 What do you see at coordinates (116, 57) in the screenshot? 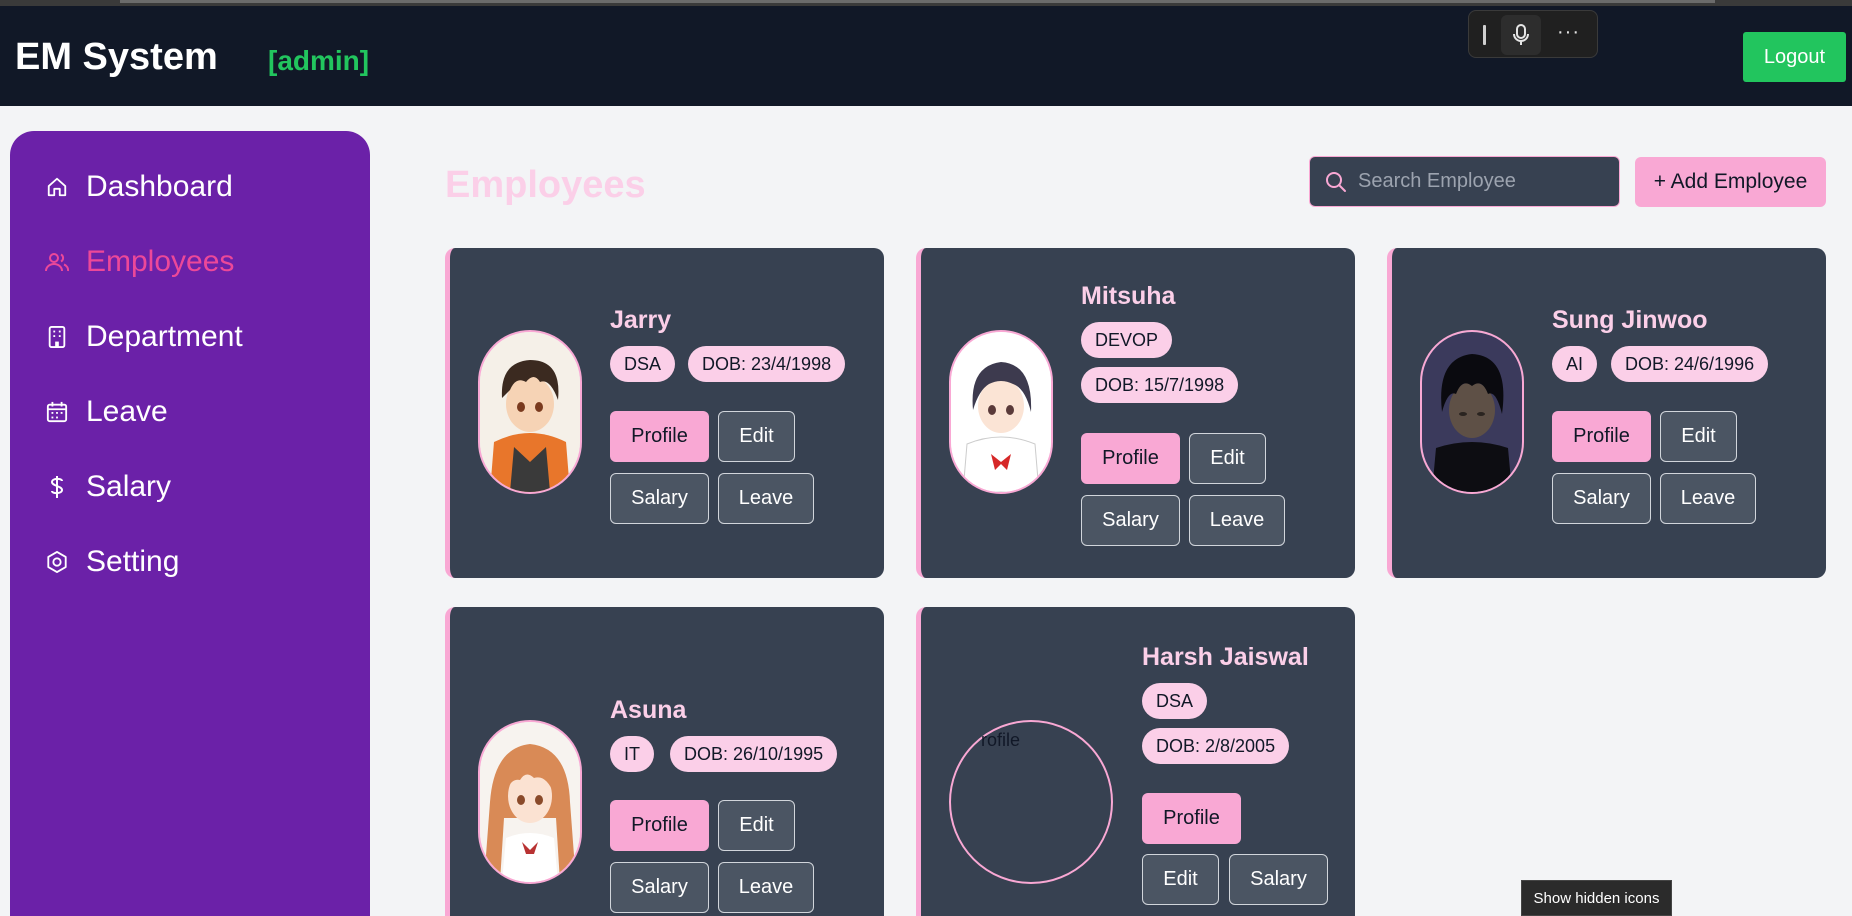
I see `app-brand: EM System` at bounding box center [116, 57].